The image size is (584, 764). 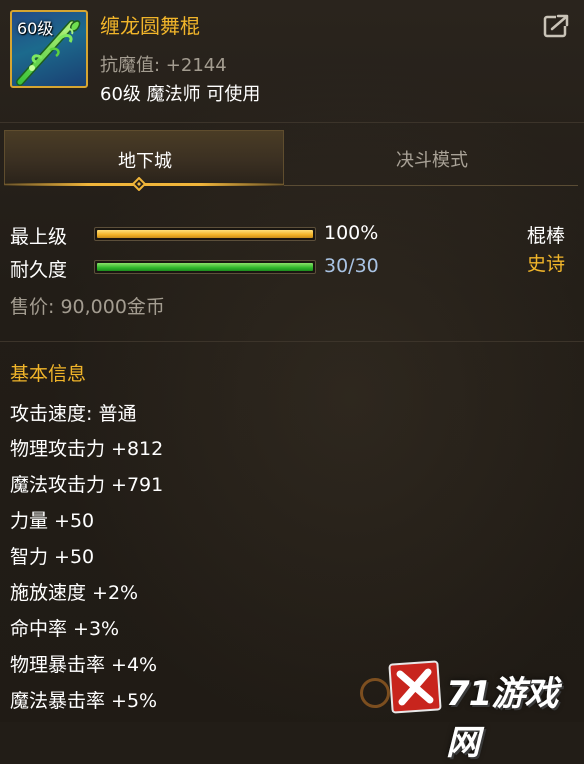 What do you see at coordinates (292, 341) in the screenshot?
I see `section-divider` at bounding box center [292, 341].